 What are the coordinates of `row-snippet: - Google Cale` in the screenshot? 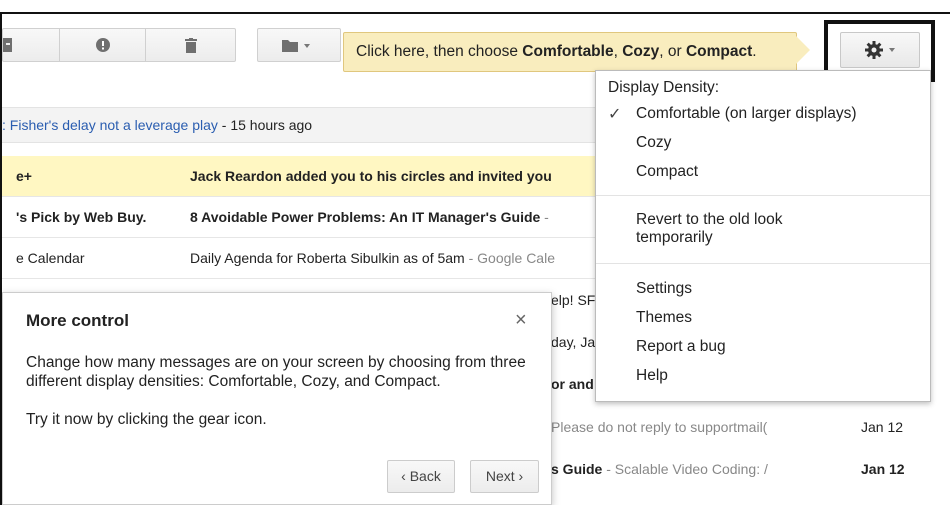 It's located at (509, 258).